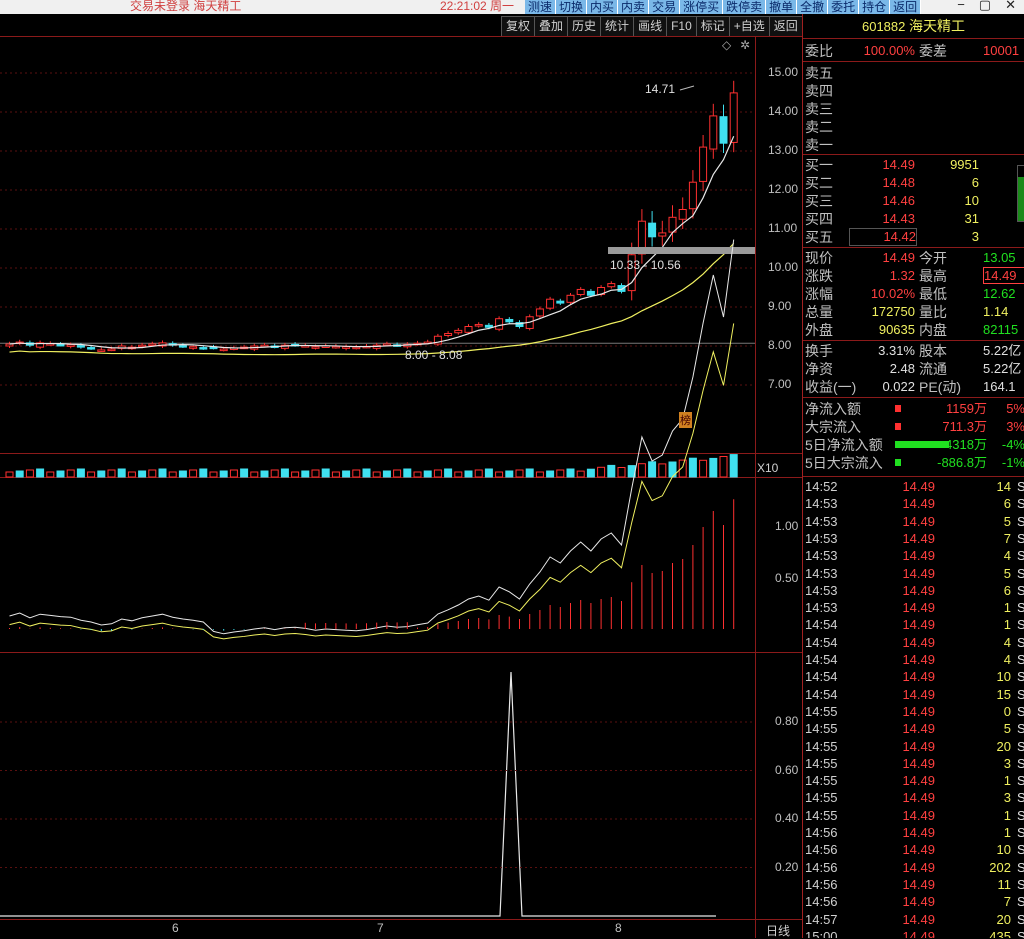 The width and height of the screenshot is (1024, 939). What do you see at coordinates (913, 885) in the screenshot?
I see `tick-row: 14:56 14.49 11 S` at bounding box center [913, 885].